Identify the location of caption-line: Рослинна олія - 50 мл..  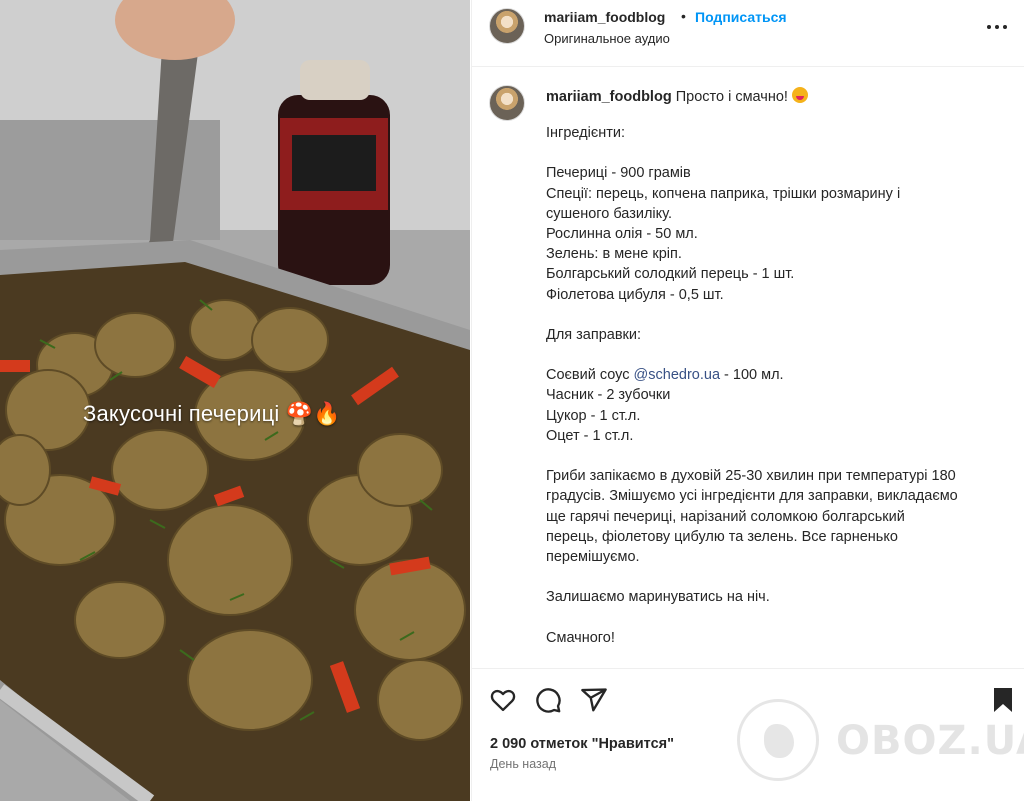
(622, 233).